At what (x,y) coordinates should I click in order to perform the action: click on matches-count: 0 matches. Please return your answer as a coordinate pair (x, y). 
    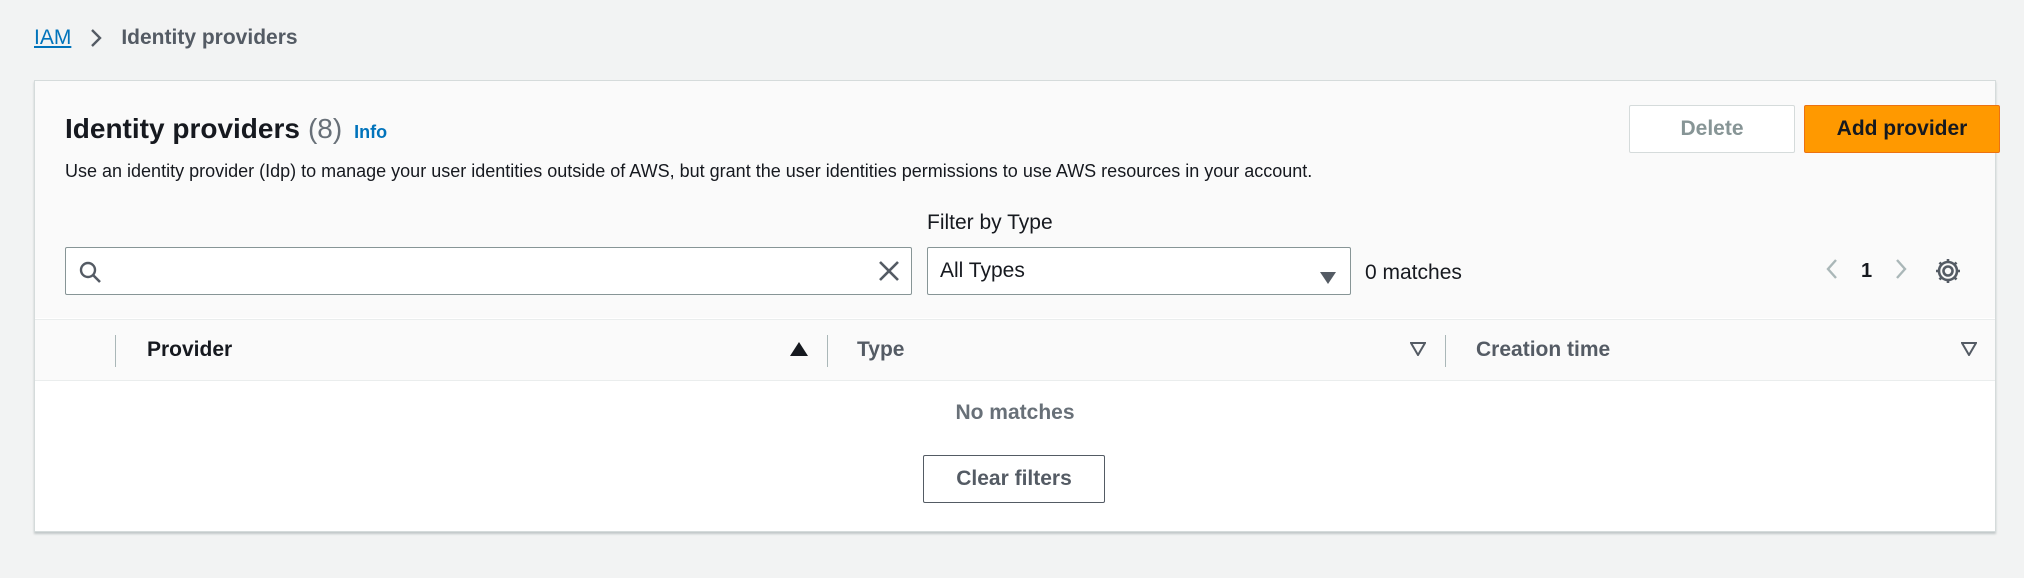
    Looking at the image, I should click on (1413, 272).